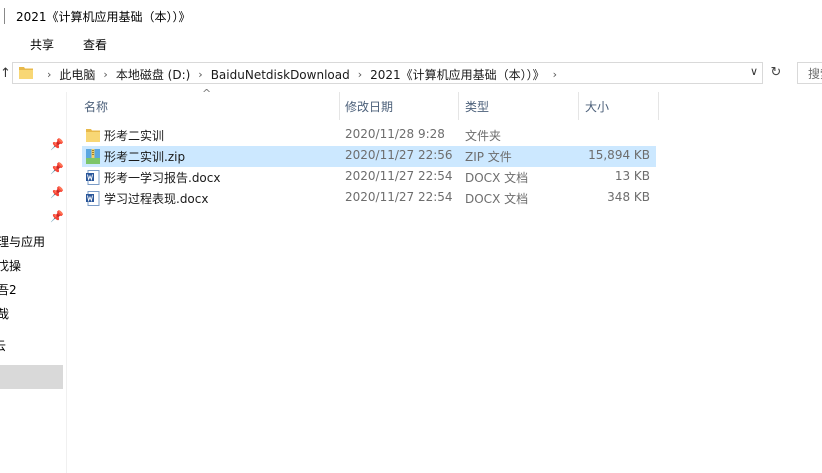  I want to click on column-header-name: 名称, so click(96, 106).